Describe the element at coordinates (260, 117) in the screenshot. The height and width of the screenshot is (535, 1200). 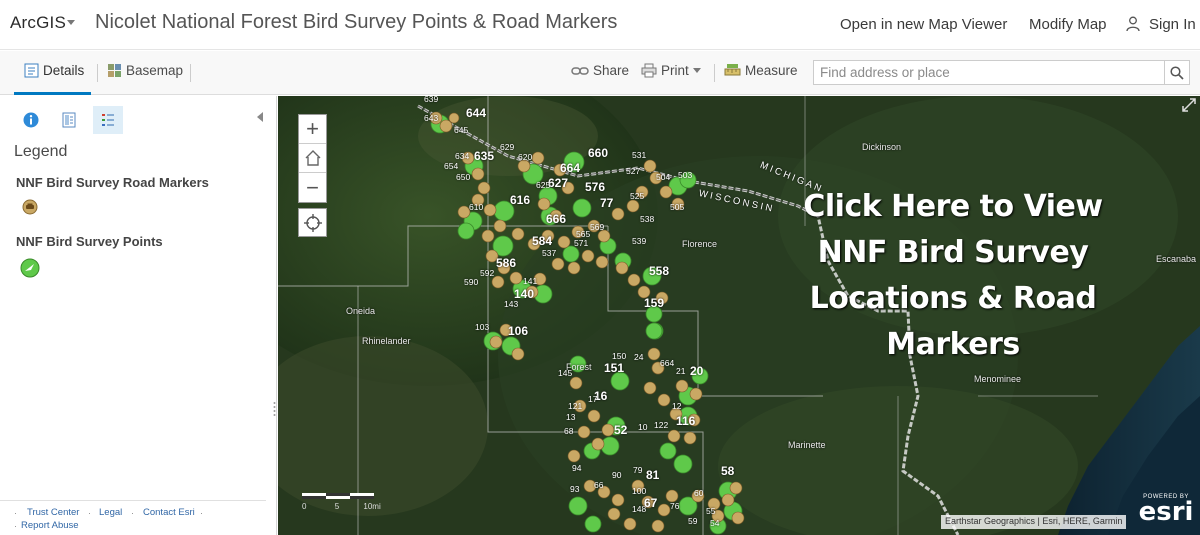
I see `collapse-panel-icon` at that location.